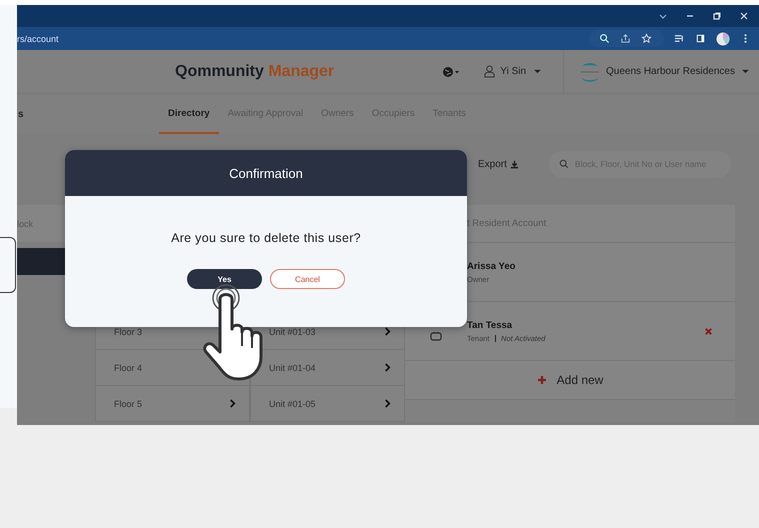 This screenshot has width=759, height=528. Describe the element at coordinates (723, 39) in the screenshot. I see `avatar-icon` at that location.